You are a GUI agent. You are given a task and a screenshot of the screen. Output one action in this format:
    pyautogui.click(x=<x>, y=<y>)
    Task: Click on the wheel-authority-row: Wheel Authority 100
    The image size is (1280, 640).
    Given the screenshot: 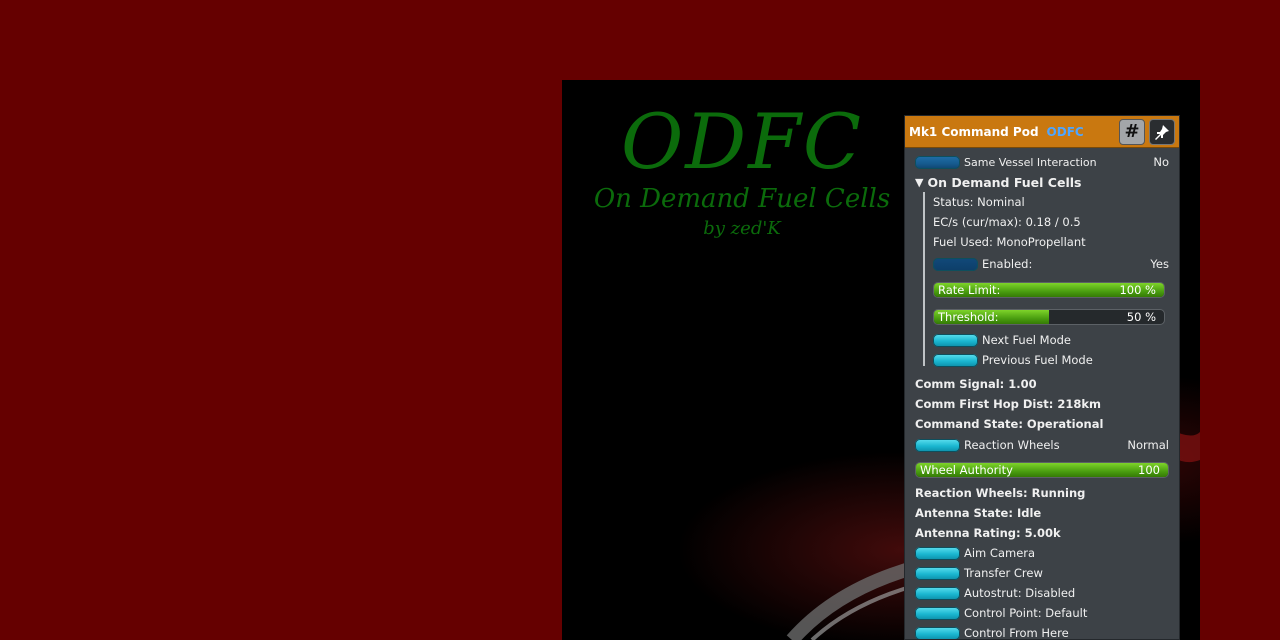 What is the action you would take?
    pyautogui.click(x=1042, y=469)
    